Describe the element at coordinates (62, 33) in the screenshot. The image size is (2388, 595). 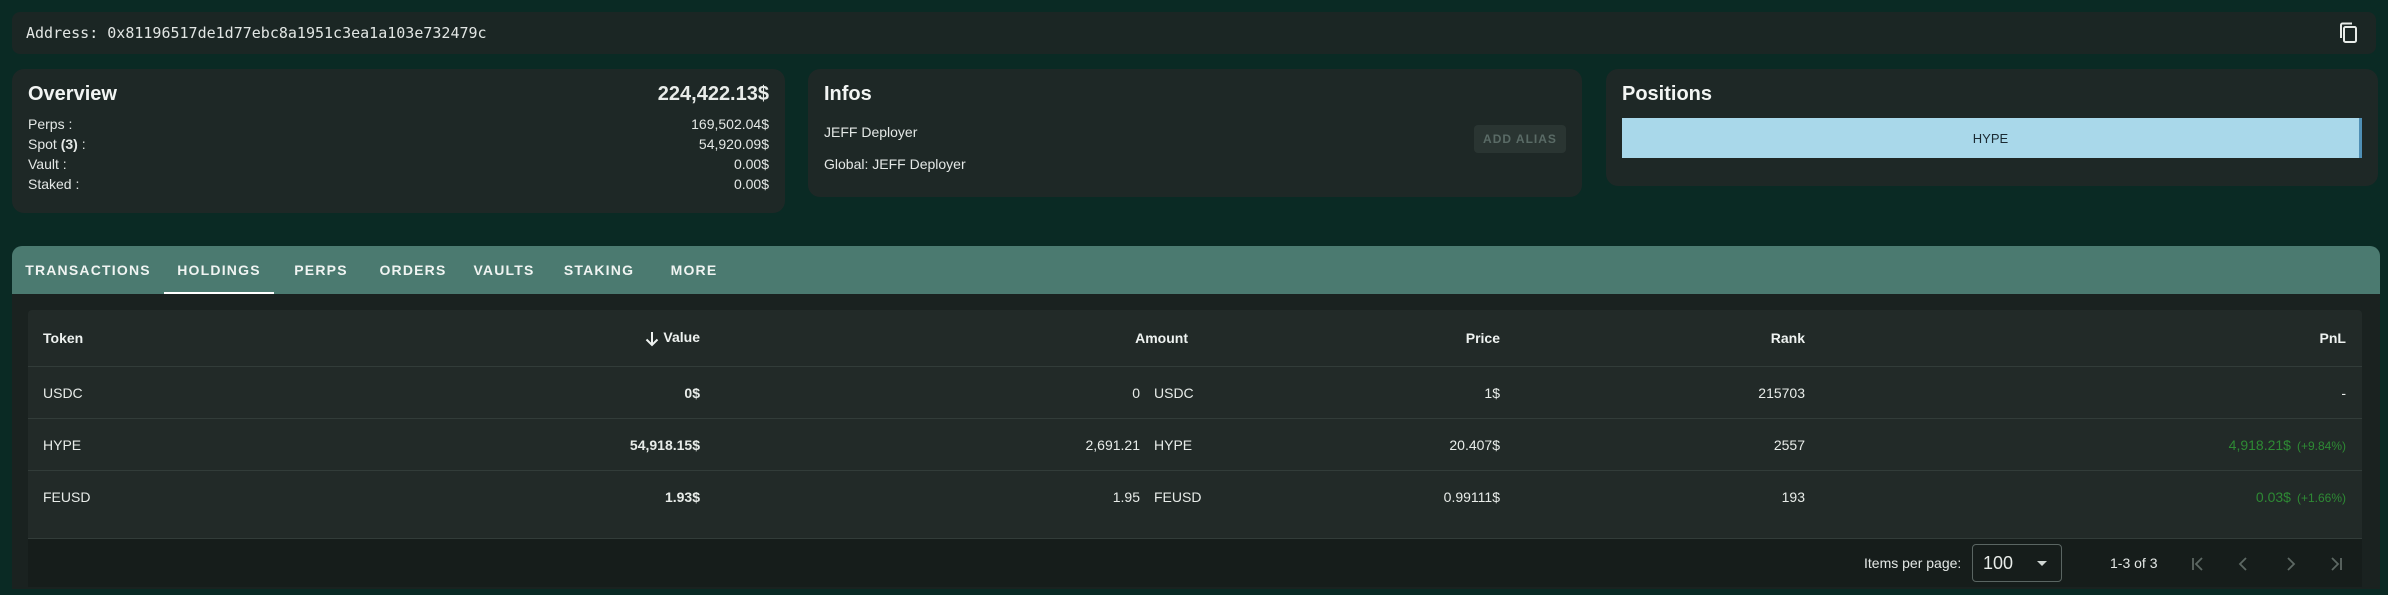
I see `address-label: Address:` at that location.